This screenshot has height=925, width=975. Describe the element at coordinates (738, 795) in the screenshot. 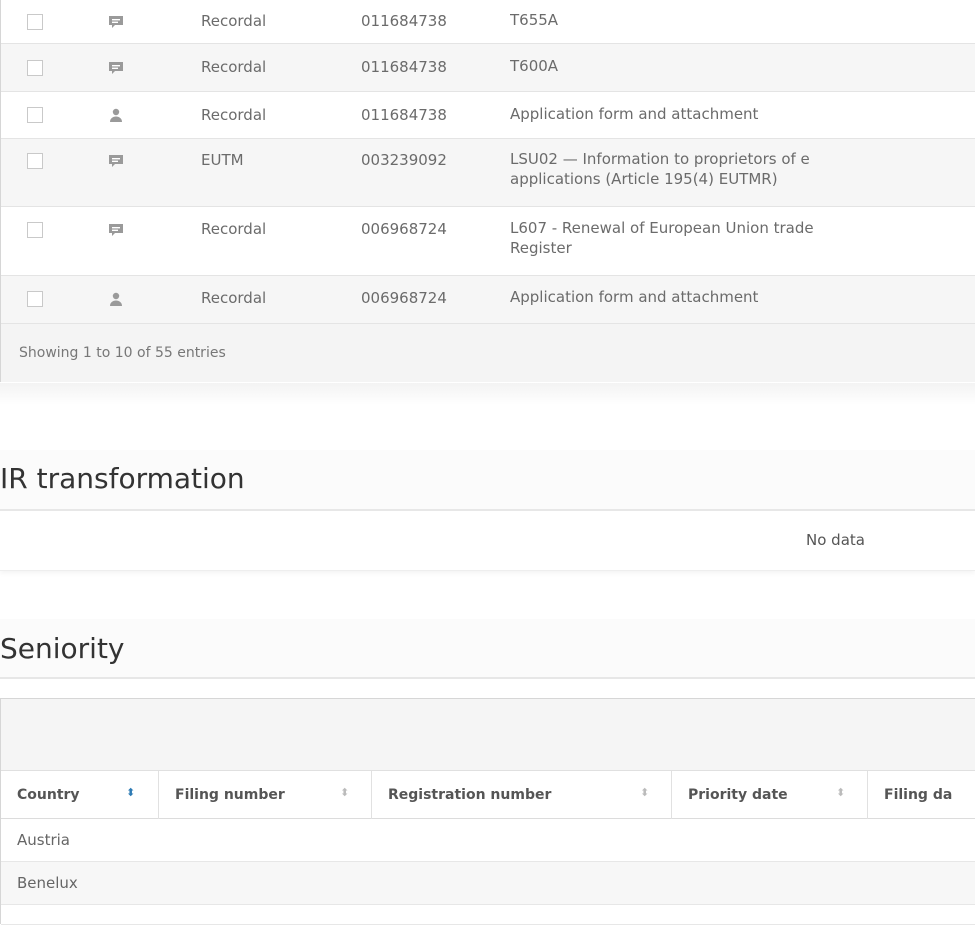

I see `column-label: Priority date` at that location.